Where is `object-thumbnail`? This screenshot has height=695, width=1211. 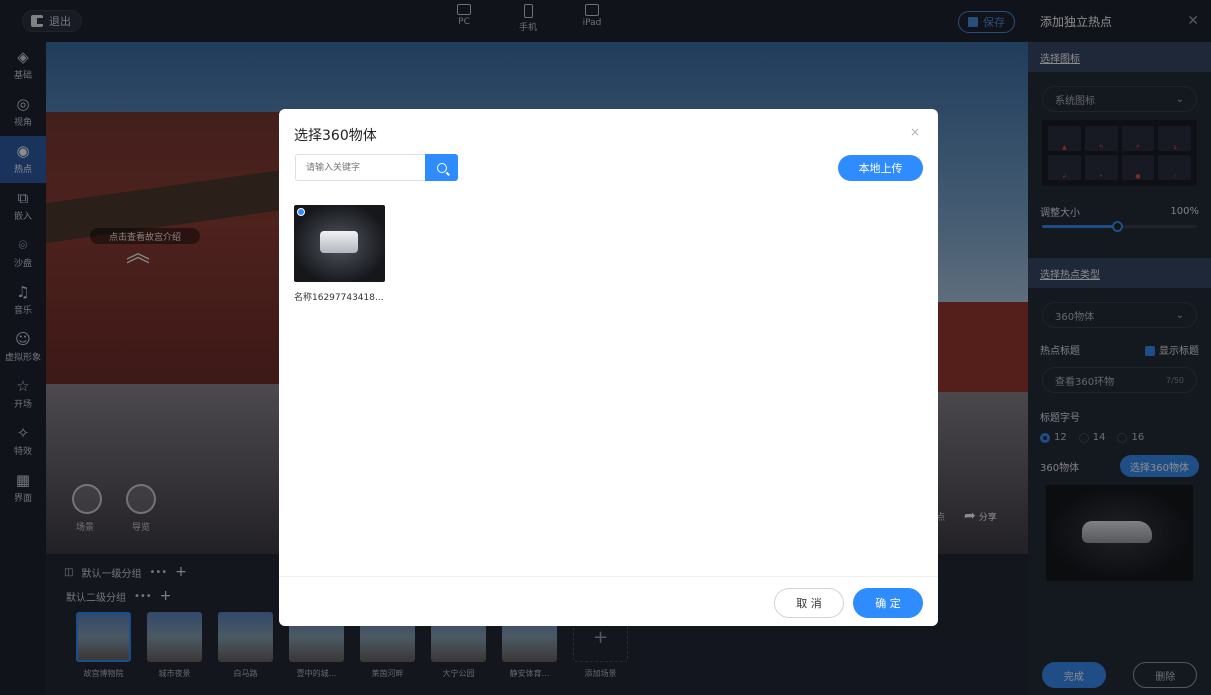
object-thumbnail is located at coordinates (339, 243).